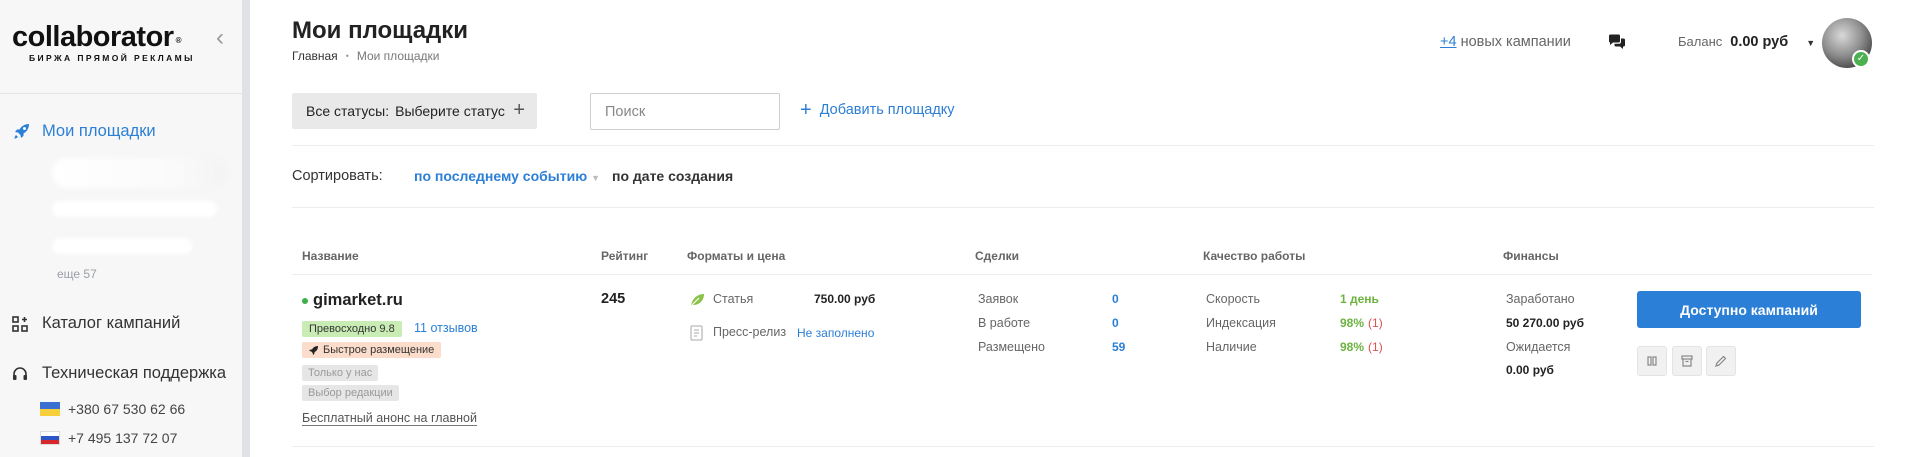 The image size is (1906, 457). I want to click on column-header-name: Название, so click(330, 256).